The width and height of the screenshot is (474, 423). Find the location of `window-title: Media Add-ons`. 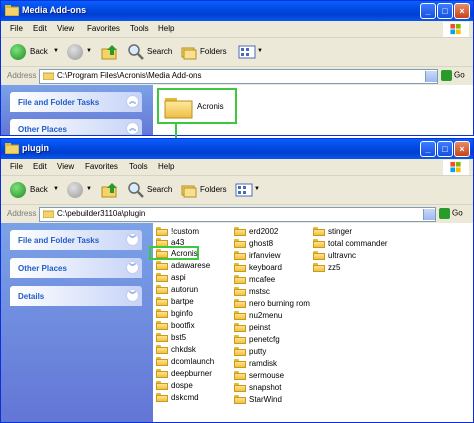

window-title: Media Add-ons is located at coordinates (54, 10).